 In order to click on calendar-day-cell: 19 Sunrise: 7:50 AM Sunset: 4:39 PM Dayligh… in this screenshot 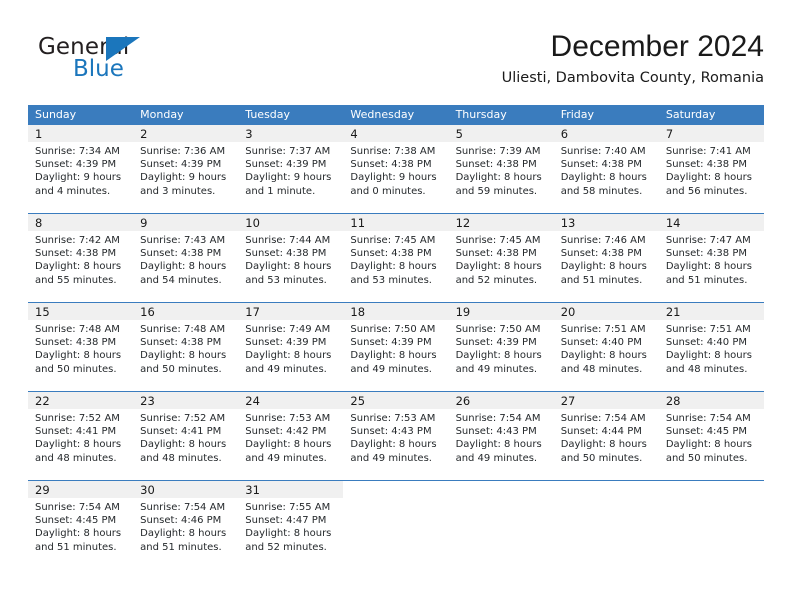, I will do `click(501, 347)`.